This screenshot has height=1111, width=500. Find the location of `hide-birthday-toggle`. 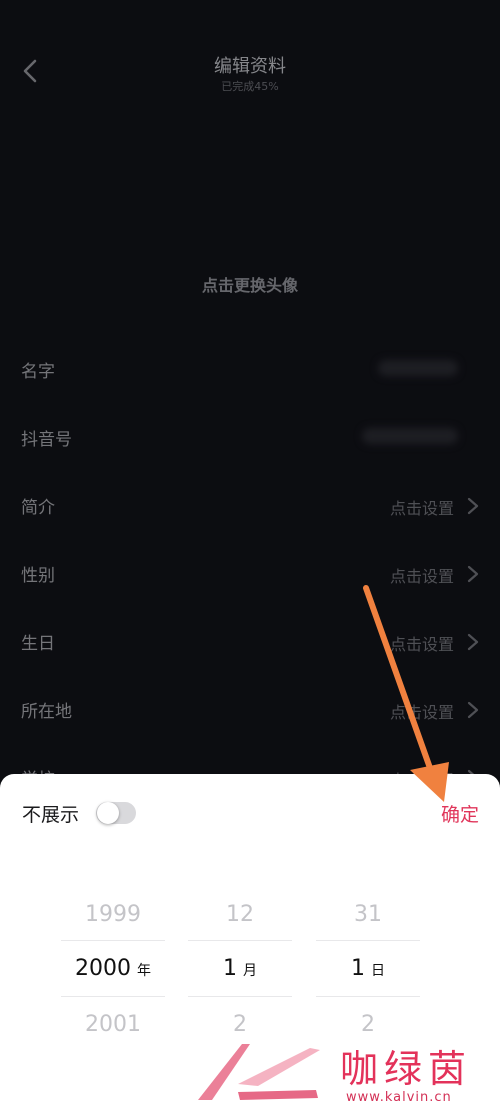

hide-birthday-toggle is located at coordinates (116, 813).